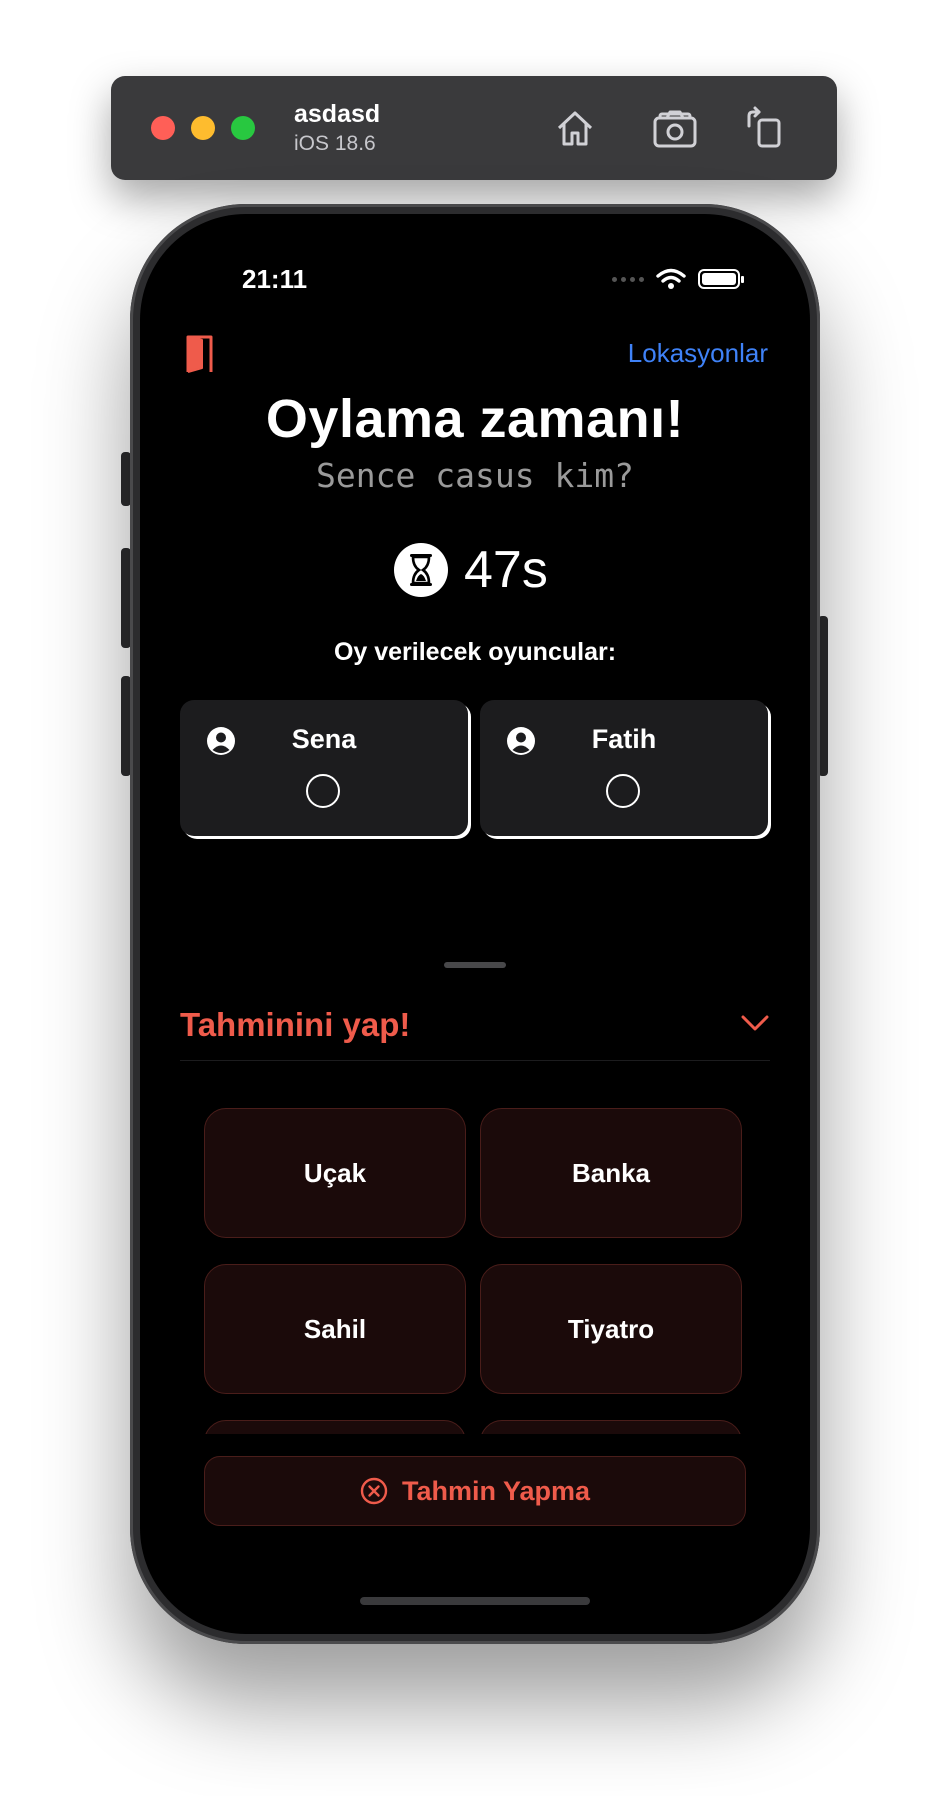  I want to click on locations-link: Lokasyonlar, so click(698, 353).